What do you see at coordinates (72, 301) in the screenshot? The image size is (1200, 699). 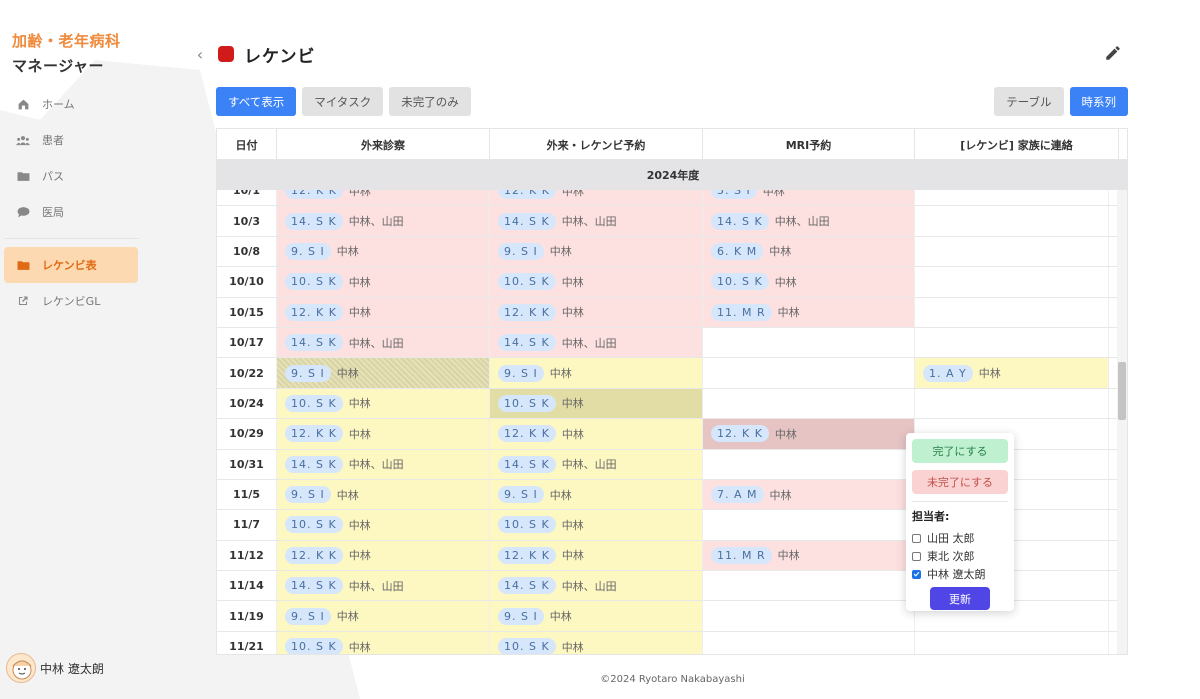 I see `sidebar-item-lecanemab-1: レケンビGL` at bounding box center [72, 301].